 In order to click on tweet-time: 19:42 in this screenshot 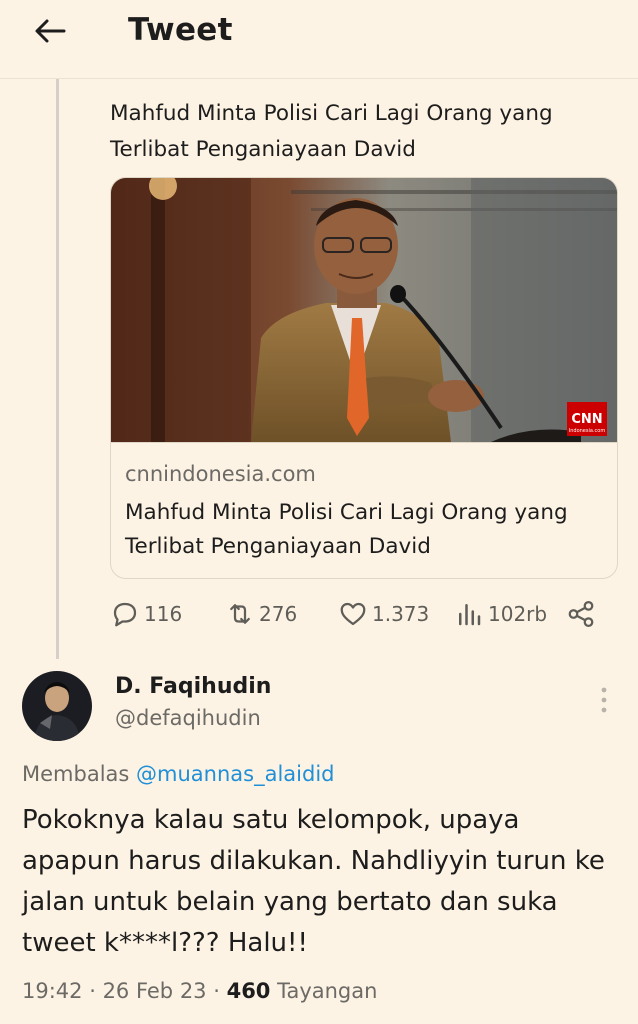, I will do `click(52, 991)`.